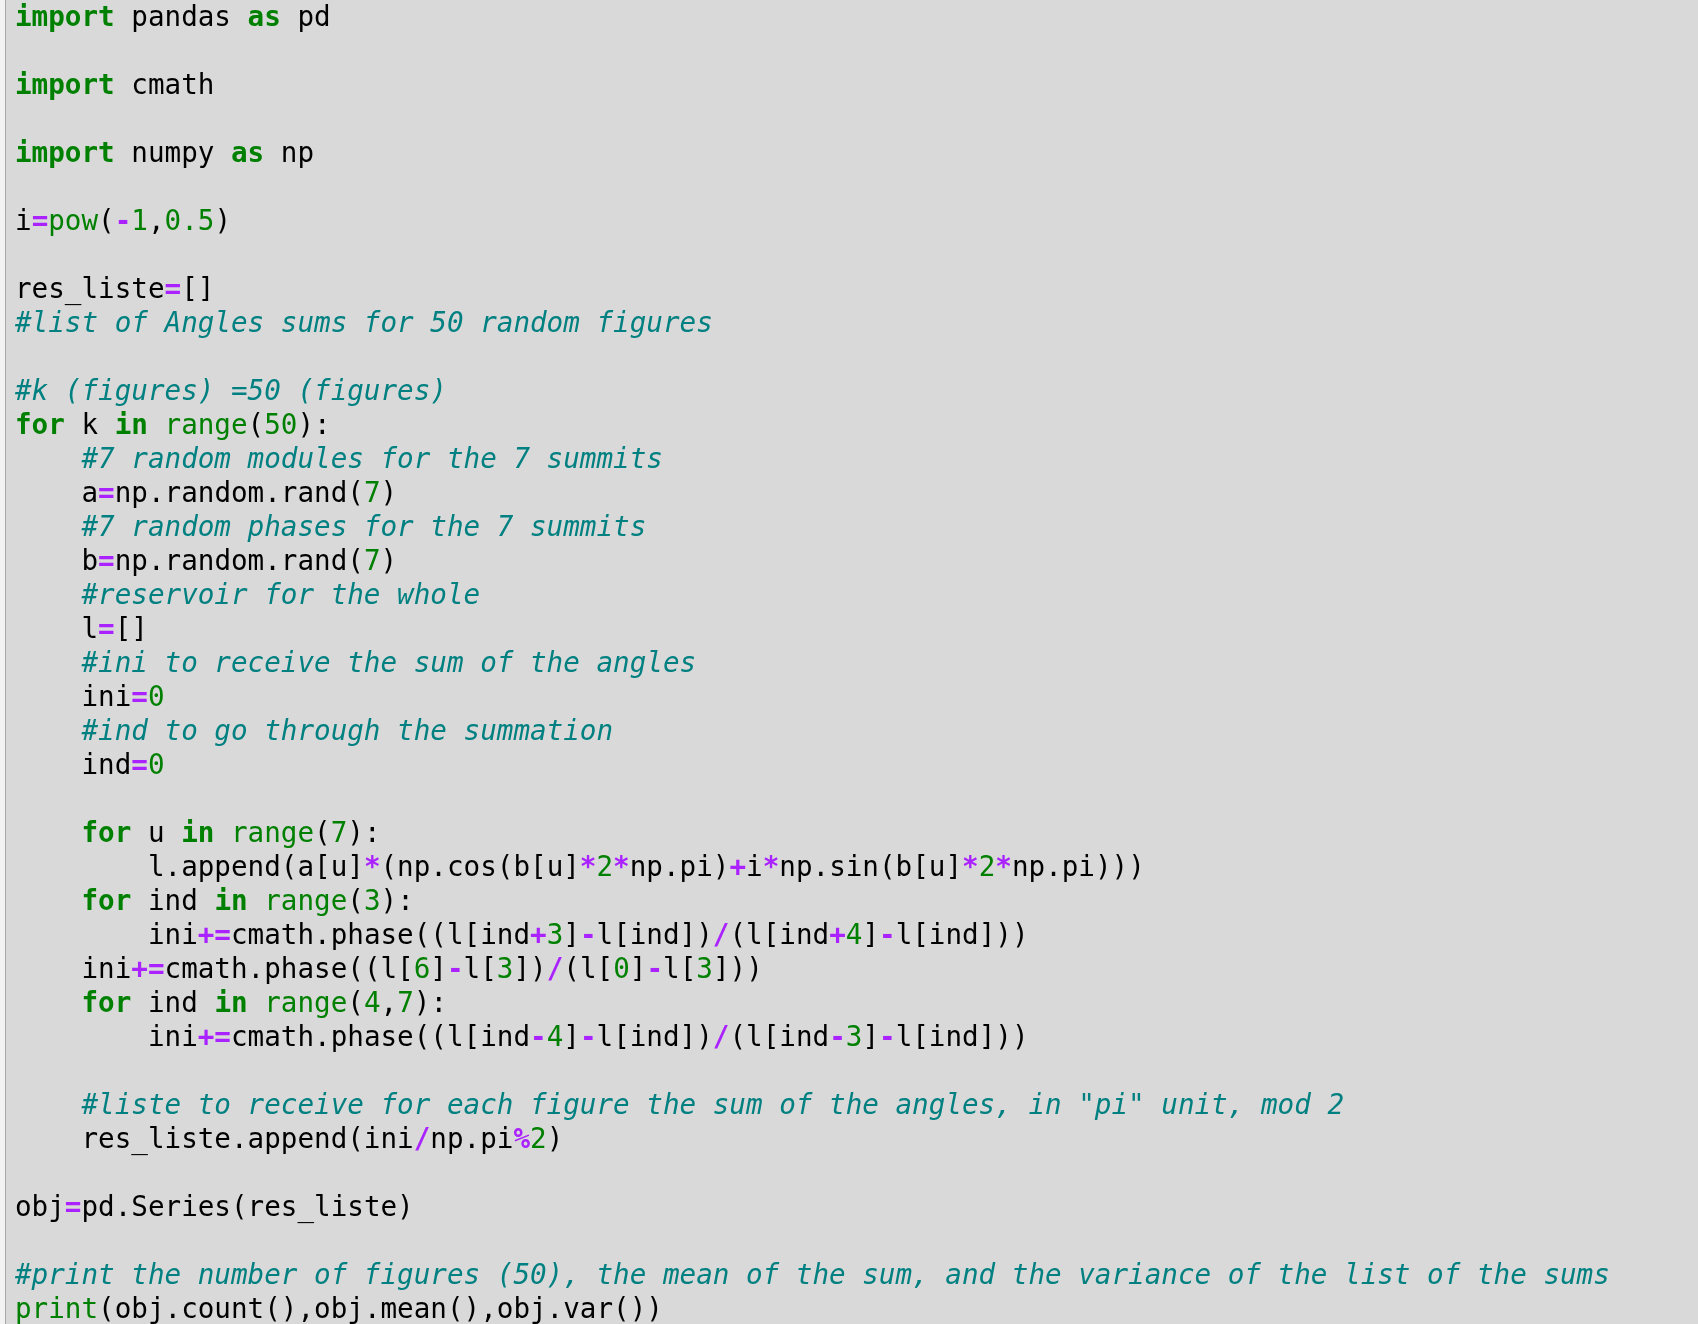 The width and height of the screenshot is (1698, 1324). I want to click on code-line: #liste to receive for each figure the sum of the angles, in "pi" unit, mod 2, so click(712, 1104).